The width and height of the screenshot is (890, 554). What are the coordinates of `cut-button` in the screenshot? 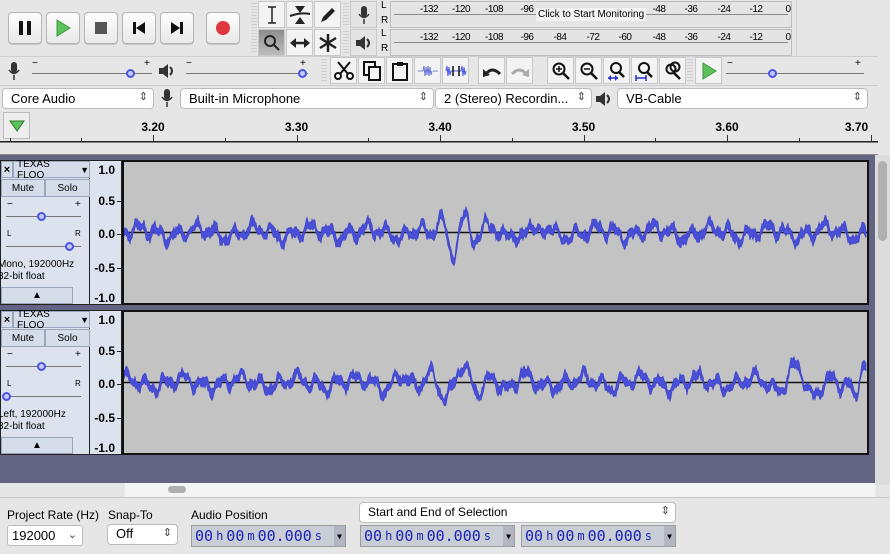 It's located at (343, 70).